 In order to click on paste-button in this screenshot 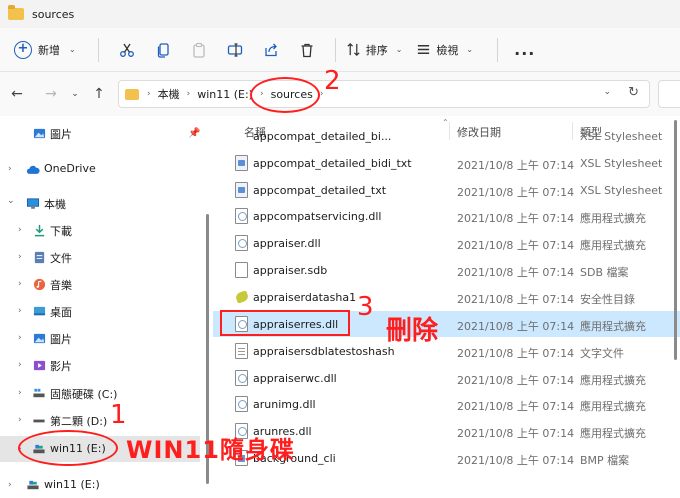, I will do `click(199, 50)`.